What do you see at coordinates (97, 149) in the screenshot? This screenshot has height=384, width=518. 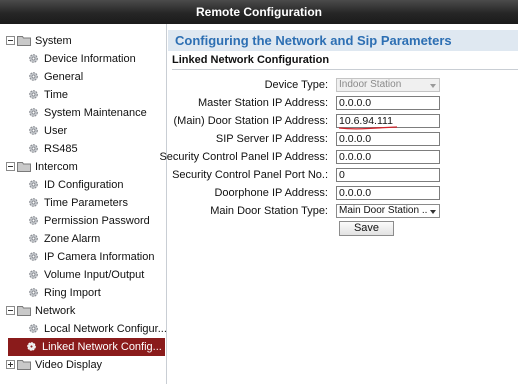 I see `sidebar-item-rs485: RS485` at bounding box center [97, 149].